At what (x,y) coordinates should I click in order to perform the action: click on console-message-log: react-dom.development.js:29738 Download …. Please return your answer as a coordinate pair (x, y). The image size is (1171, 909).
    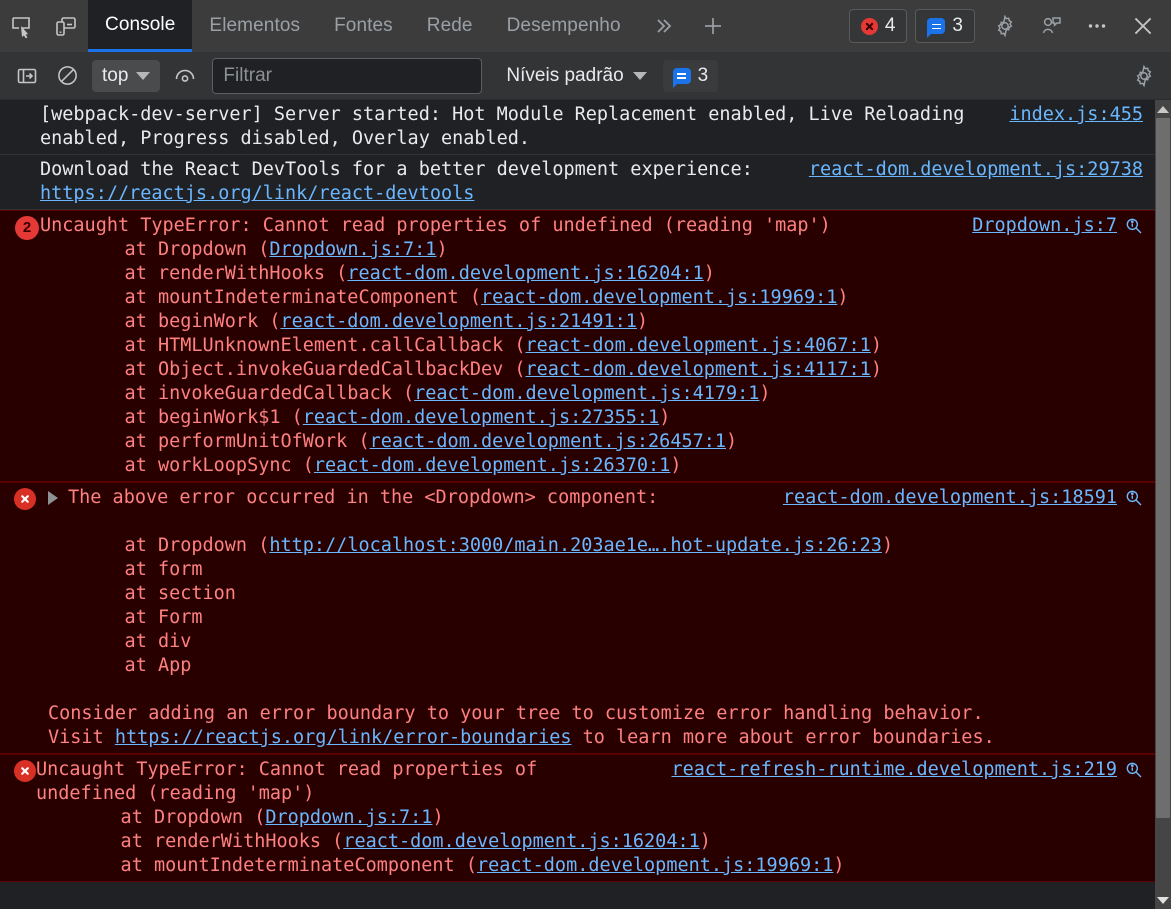
    Looking at the image, I should click on (577, 182).